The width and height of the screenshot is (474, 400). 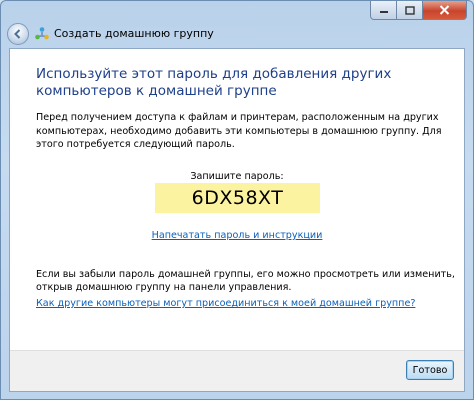 I want to click on back-button, so click(x=18, y=34).